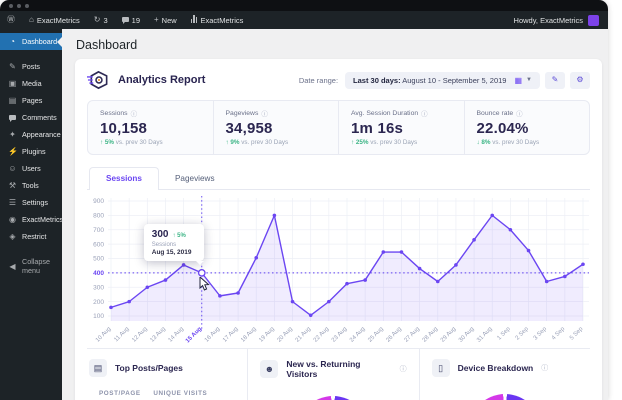 The width and height of the screenshot is (622, 400). Describe the element at coordinates (12, 134) in the screenshot. I see `appearance-icon: ✦` at that location.